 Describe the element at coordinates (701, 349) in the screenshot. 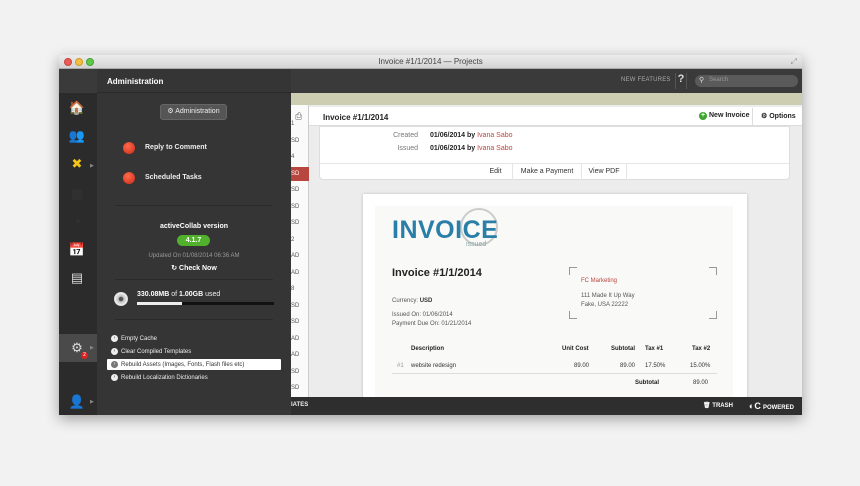

I see `col-tax2: Tax #2` at that location.